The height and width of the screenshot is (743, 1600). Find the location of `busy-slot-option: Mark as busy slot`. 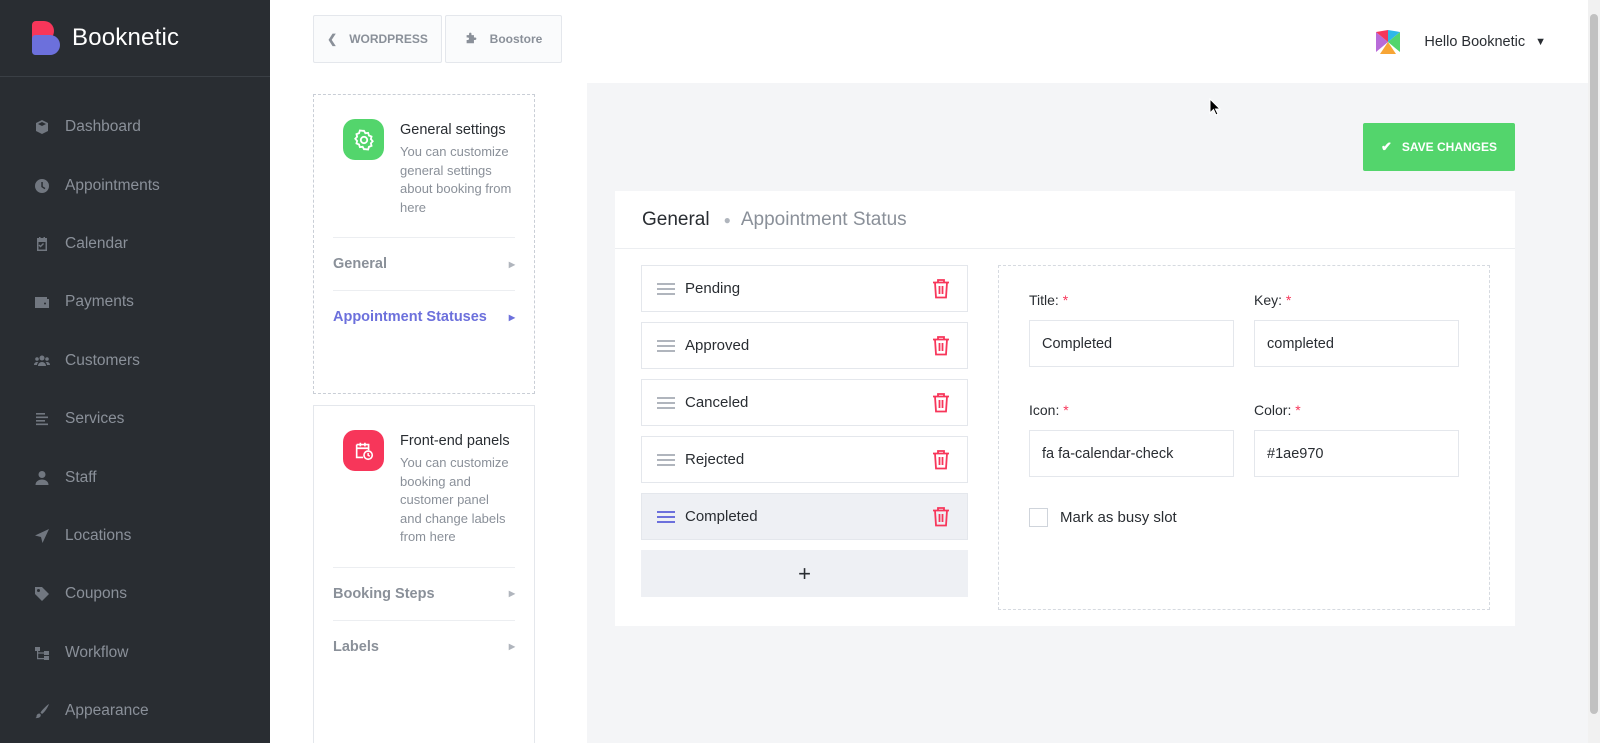

busy-slot-option: Mark as busy slot is located at coordinates (1103, 517).